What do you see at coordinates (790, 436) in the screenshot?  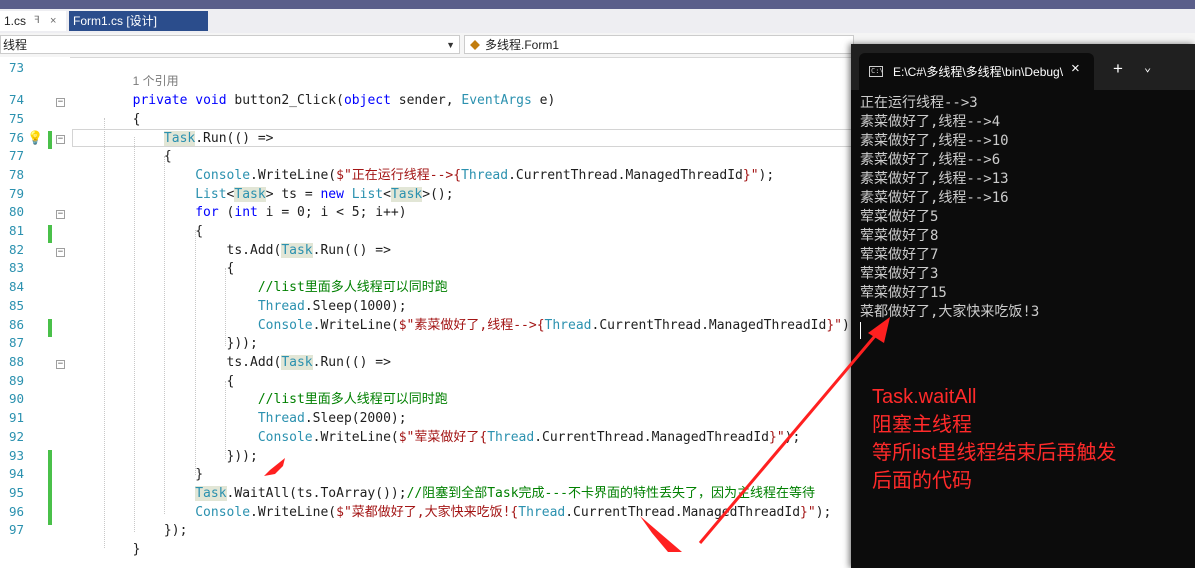 I see `arrow-to-console` at bounding box center [790, 436].